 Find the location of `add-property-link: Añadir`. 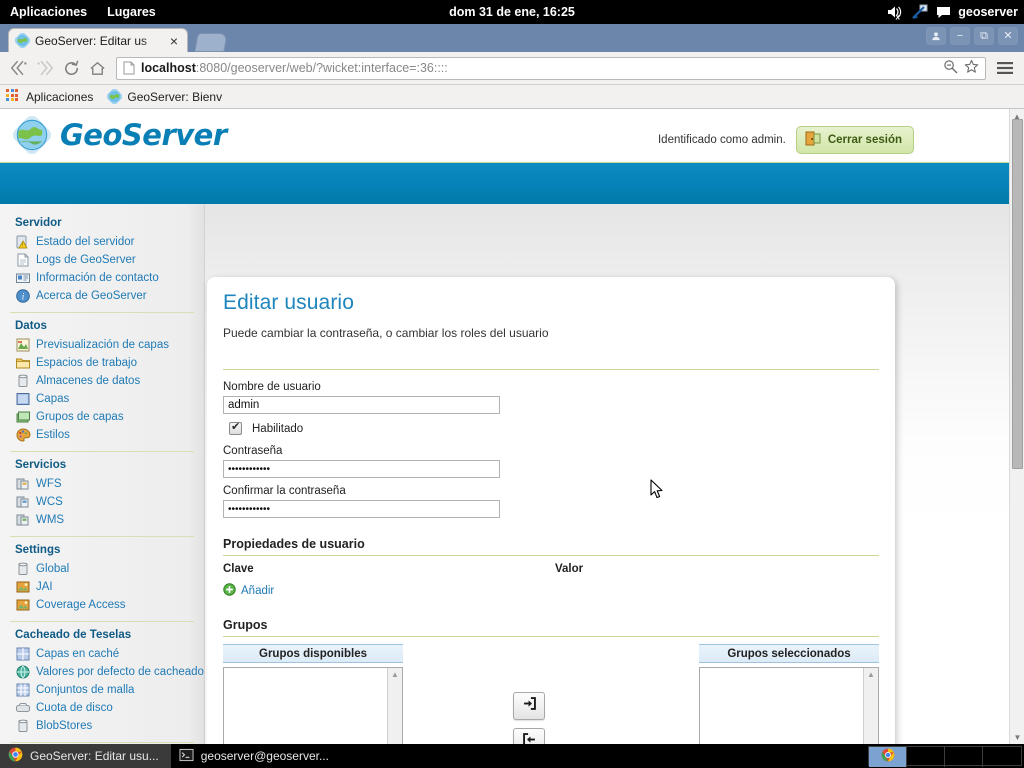

add-property-link: Añadir is located at coordinates (551, 591).